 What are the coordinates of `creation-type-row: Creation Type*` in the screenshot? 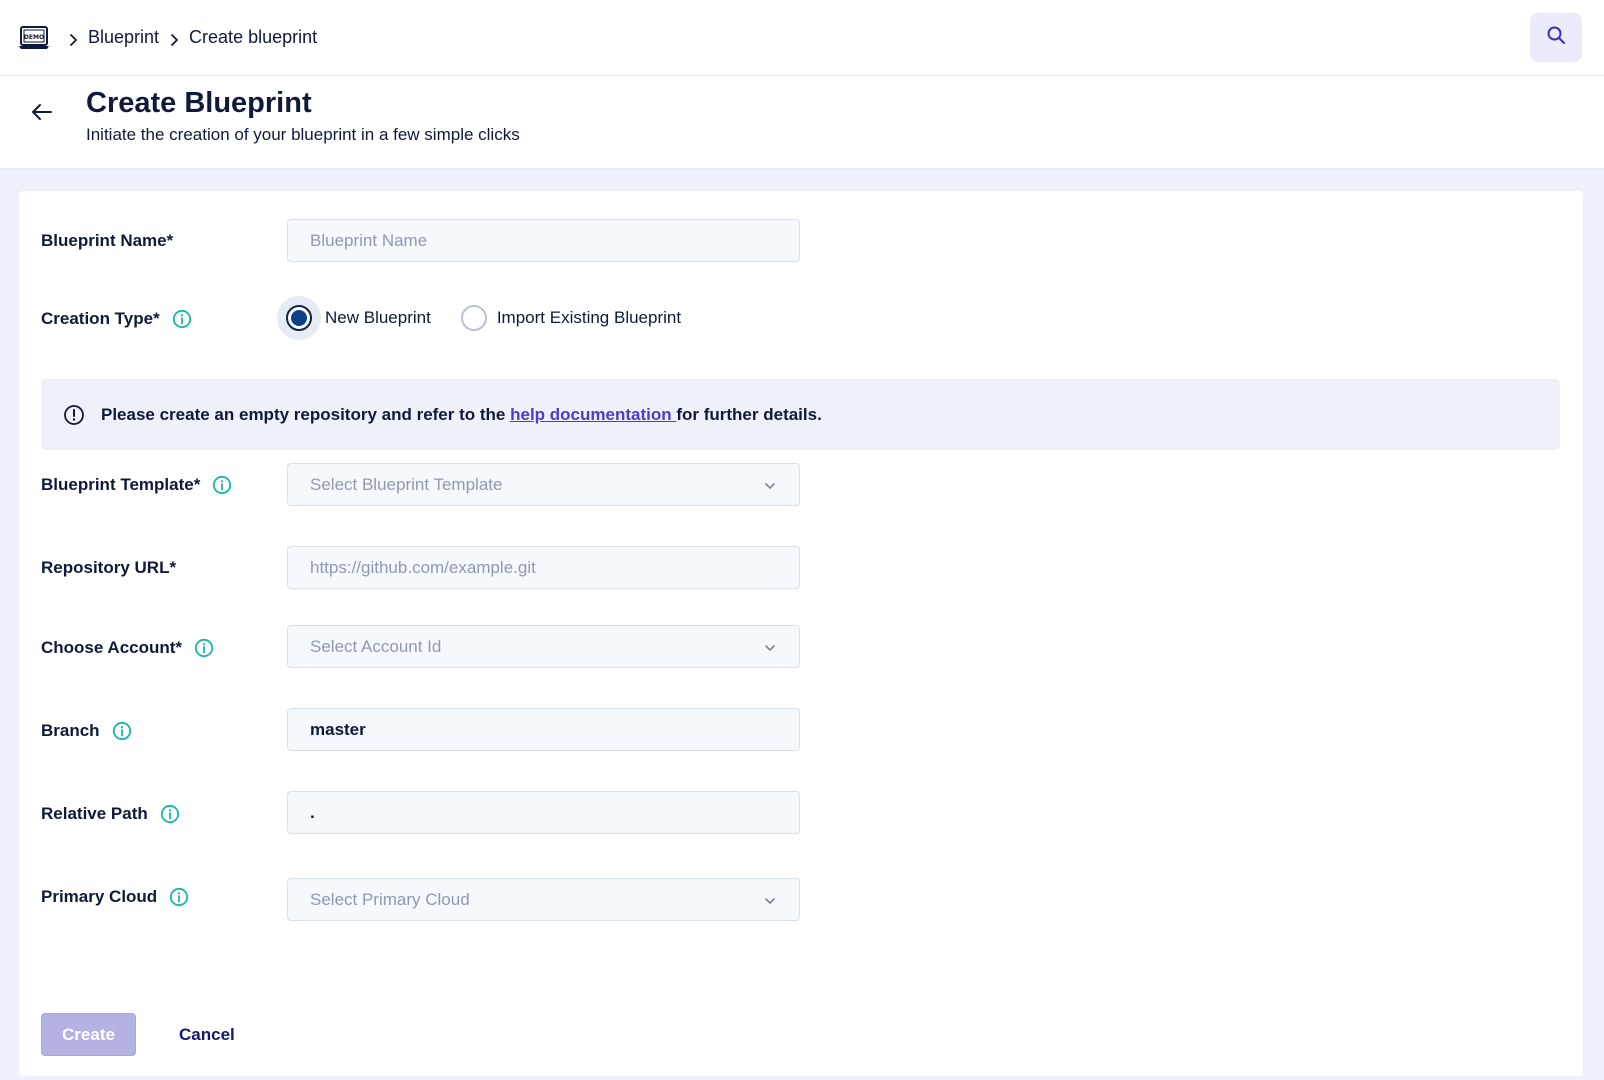 It's located at (116, 319).